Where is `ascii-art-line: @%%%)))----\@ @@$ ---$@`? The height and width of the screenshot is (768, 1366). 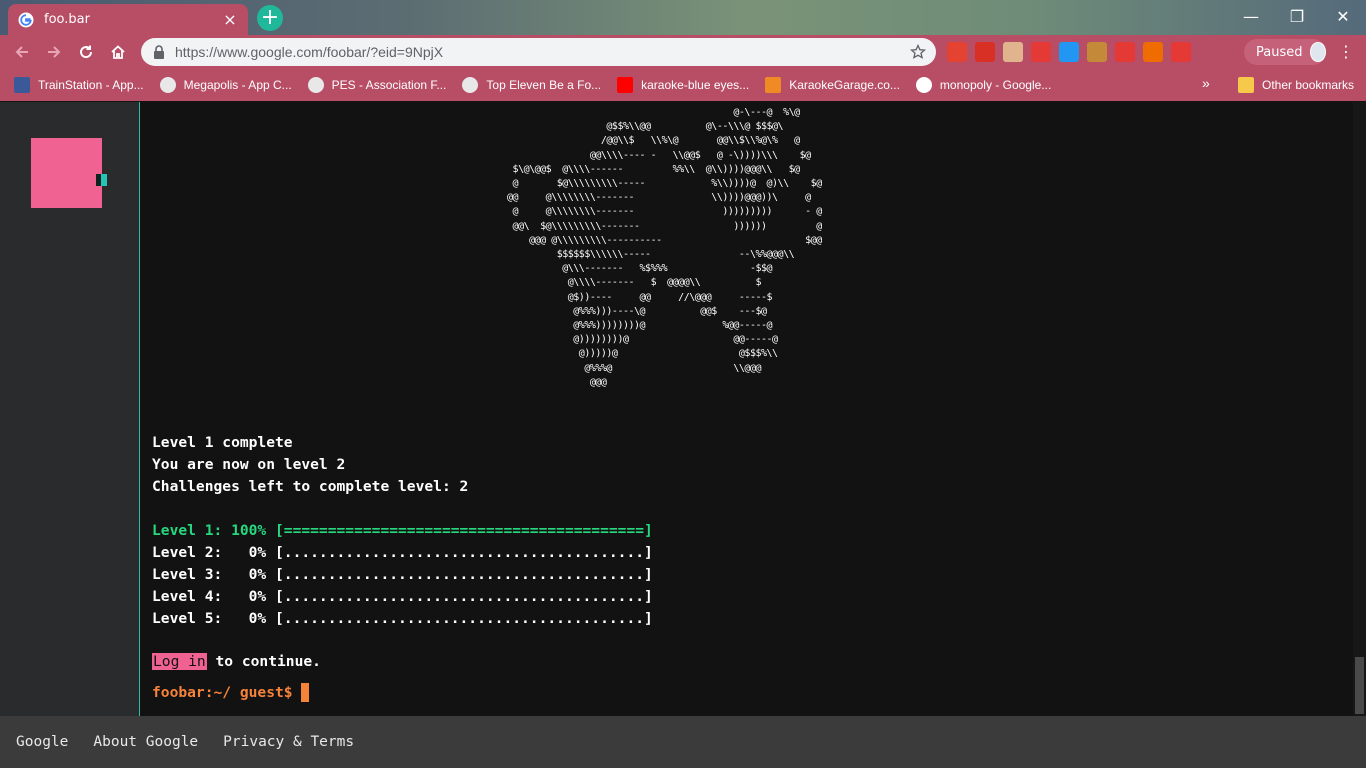
ascii-art-line: @%%%)))----\@ @@$ ---$@ is located at coordinates (631, 311).